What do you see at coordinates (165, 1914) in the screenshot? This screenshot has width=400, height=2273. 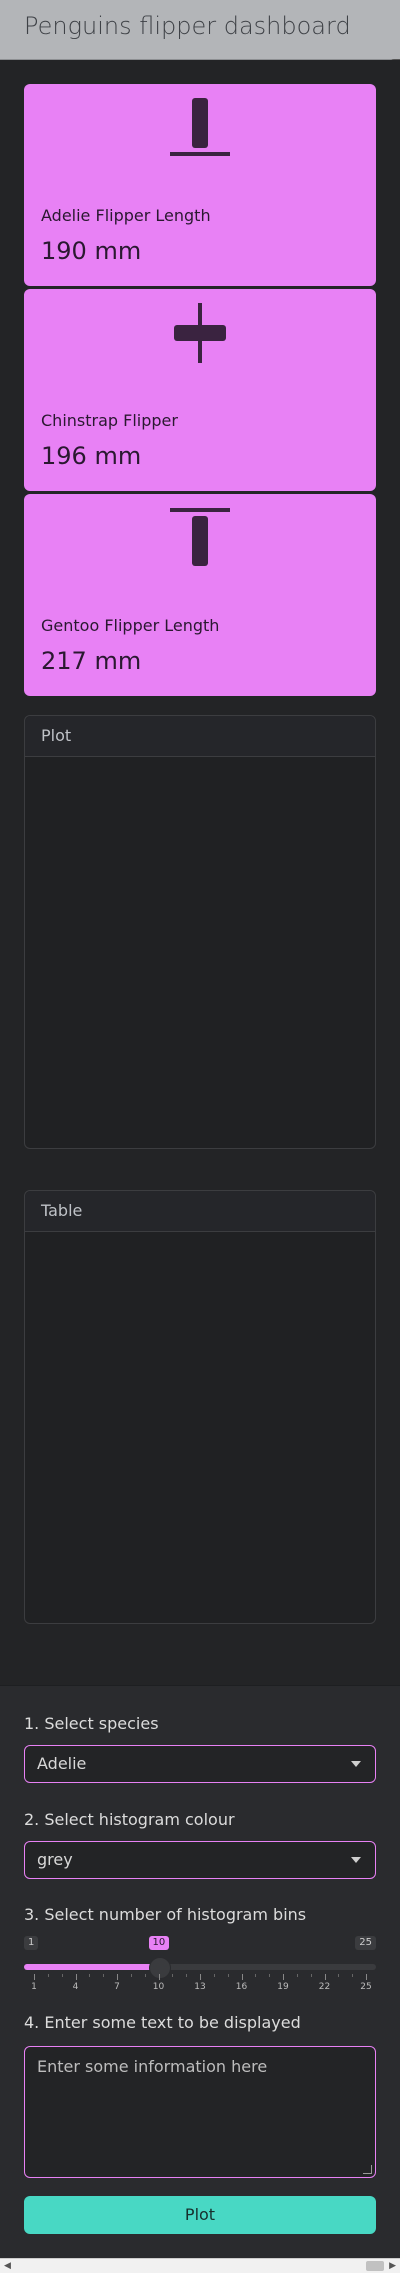 I see `bins-label: 3. Select number of histogram bins` at bounding box center [165, 1914].